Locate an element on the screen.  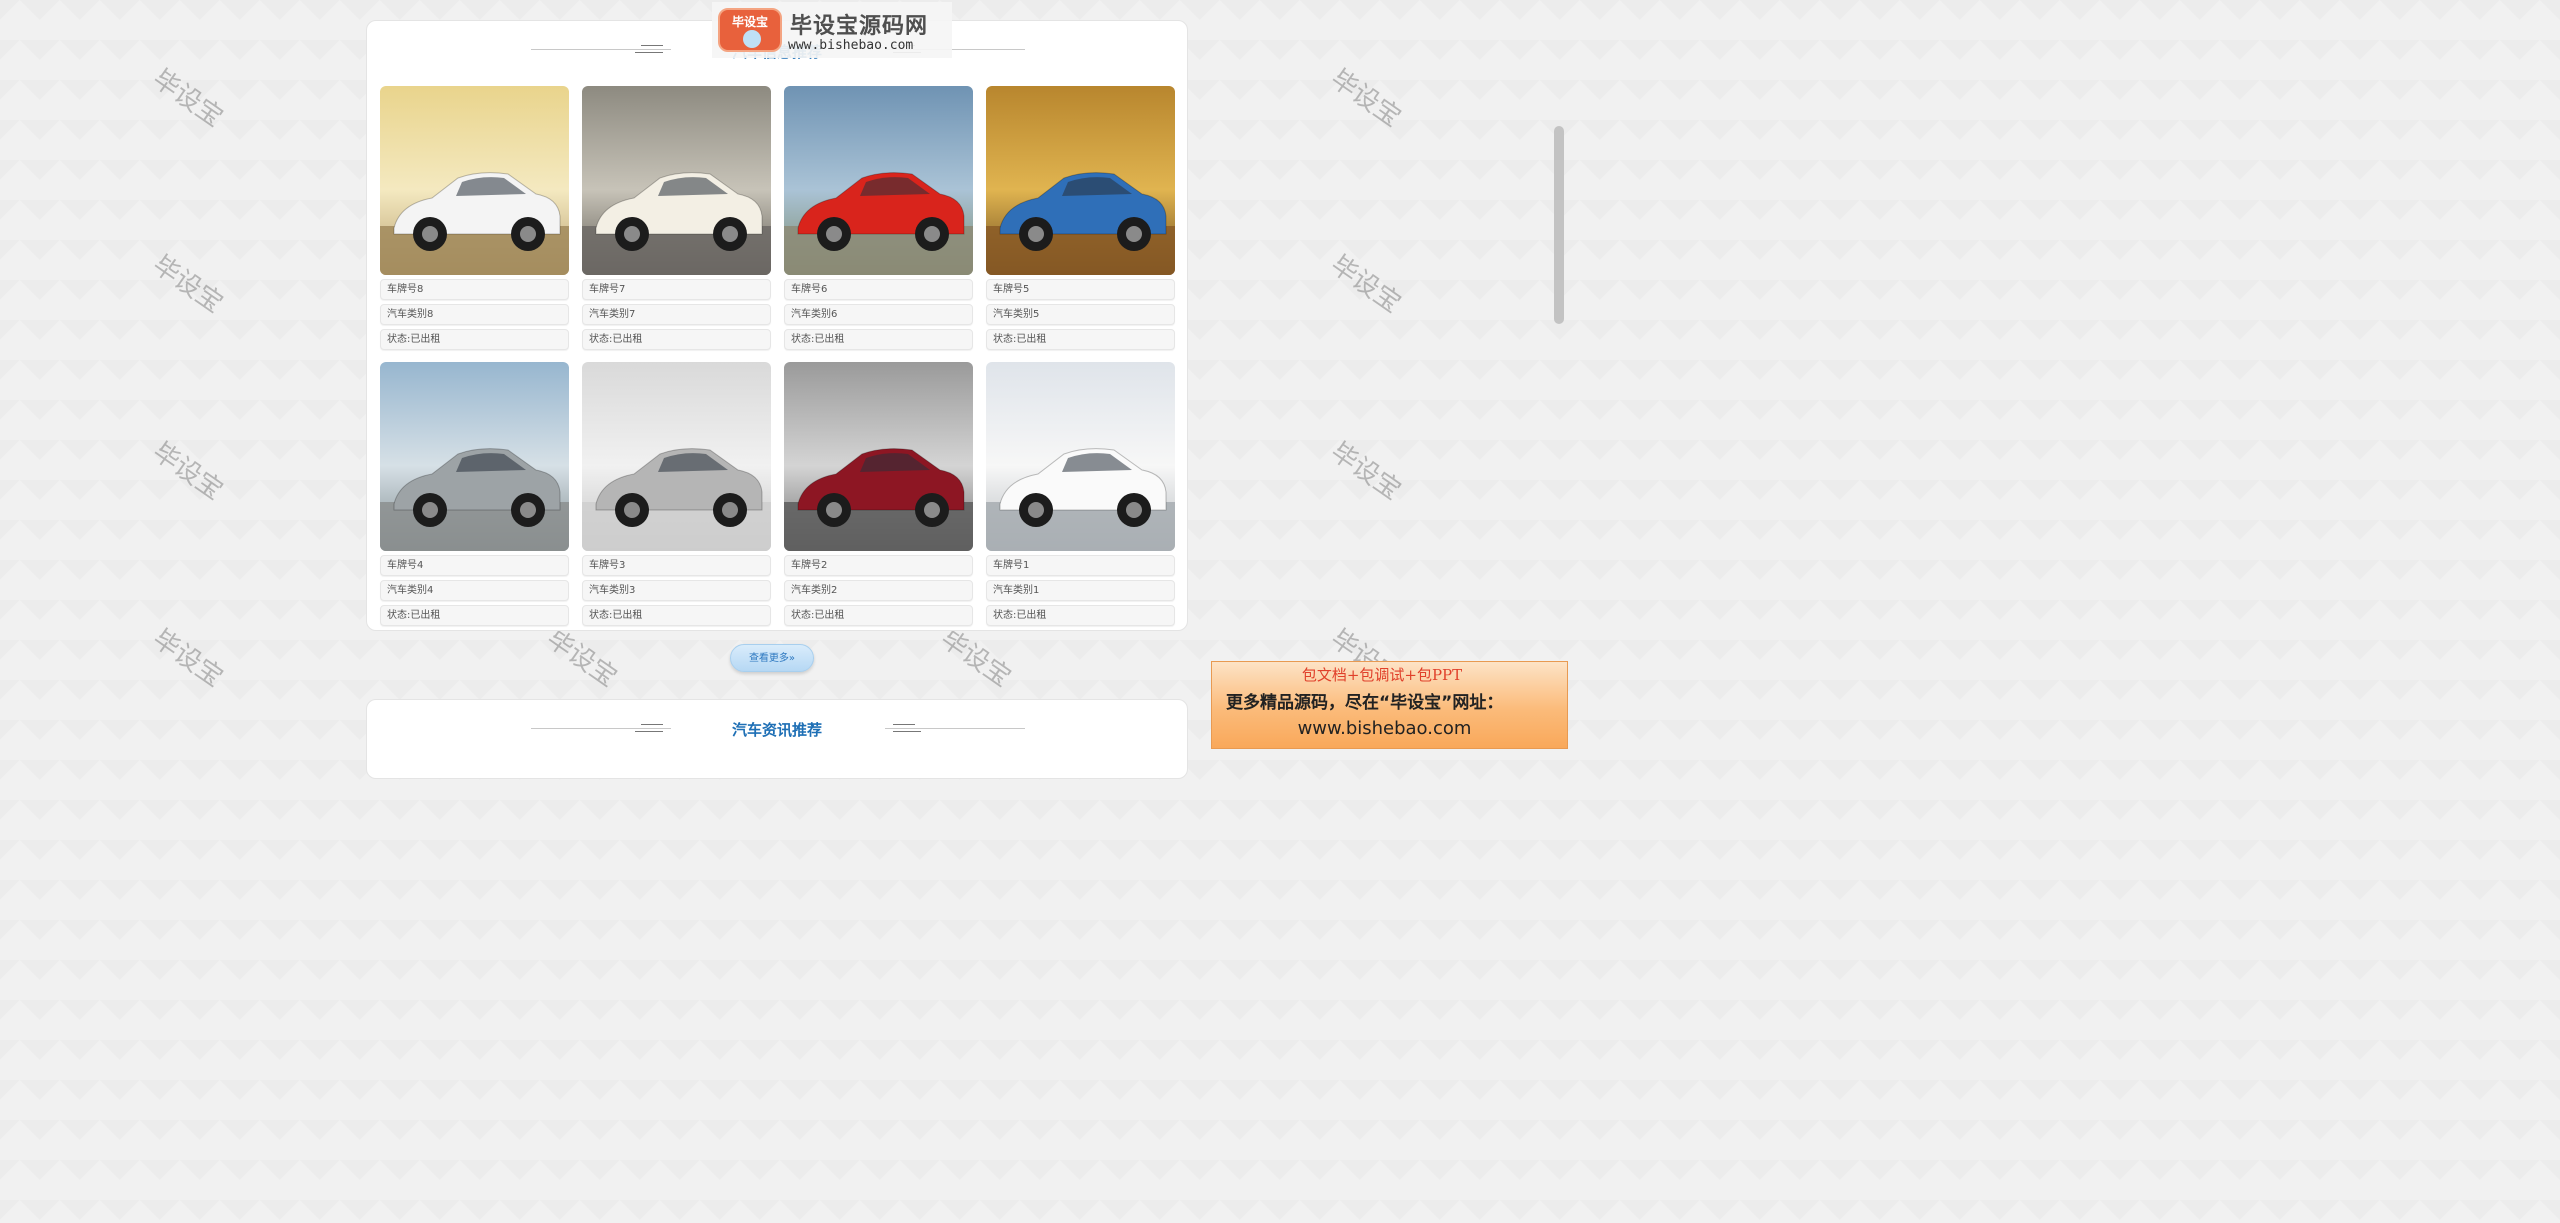
view-more-button: 查看更多» is located at coordinates (772, 658).